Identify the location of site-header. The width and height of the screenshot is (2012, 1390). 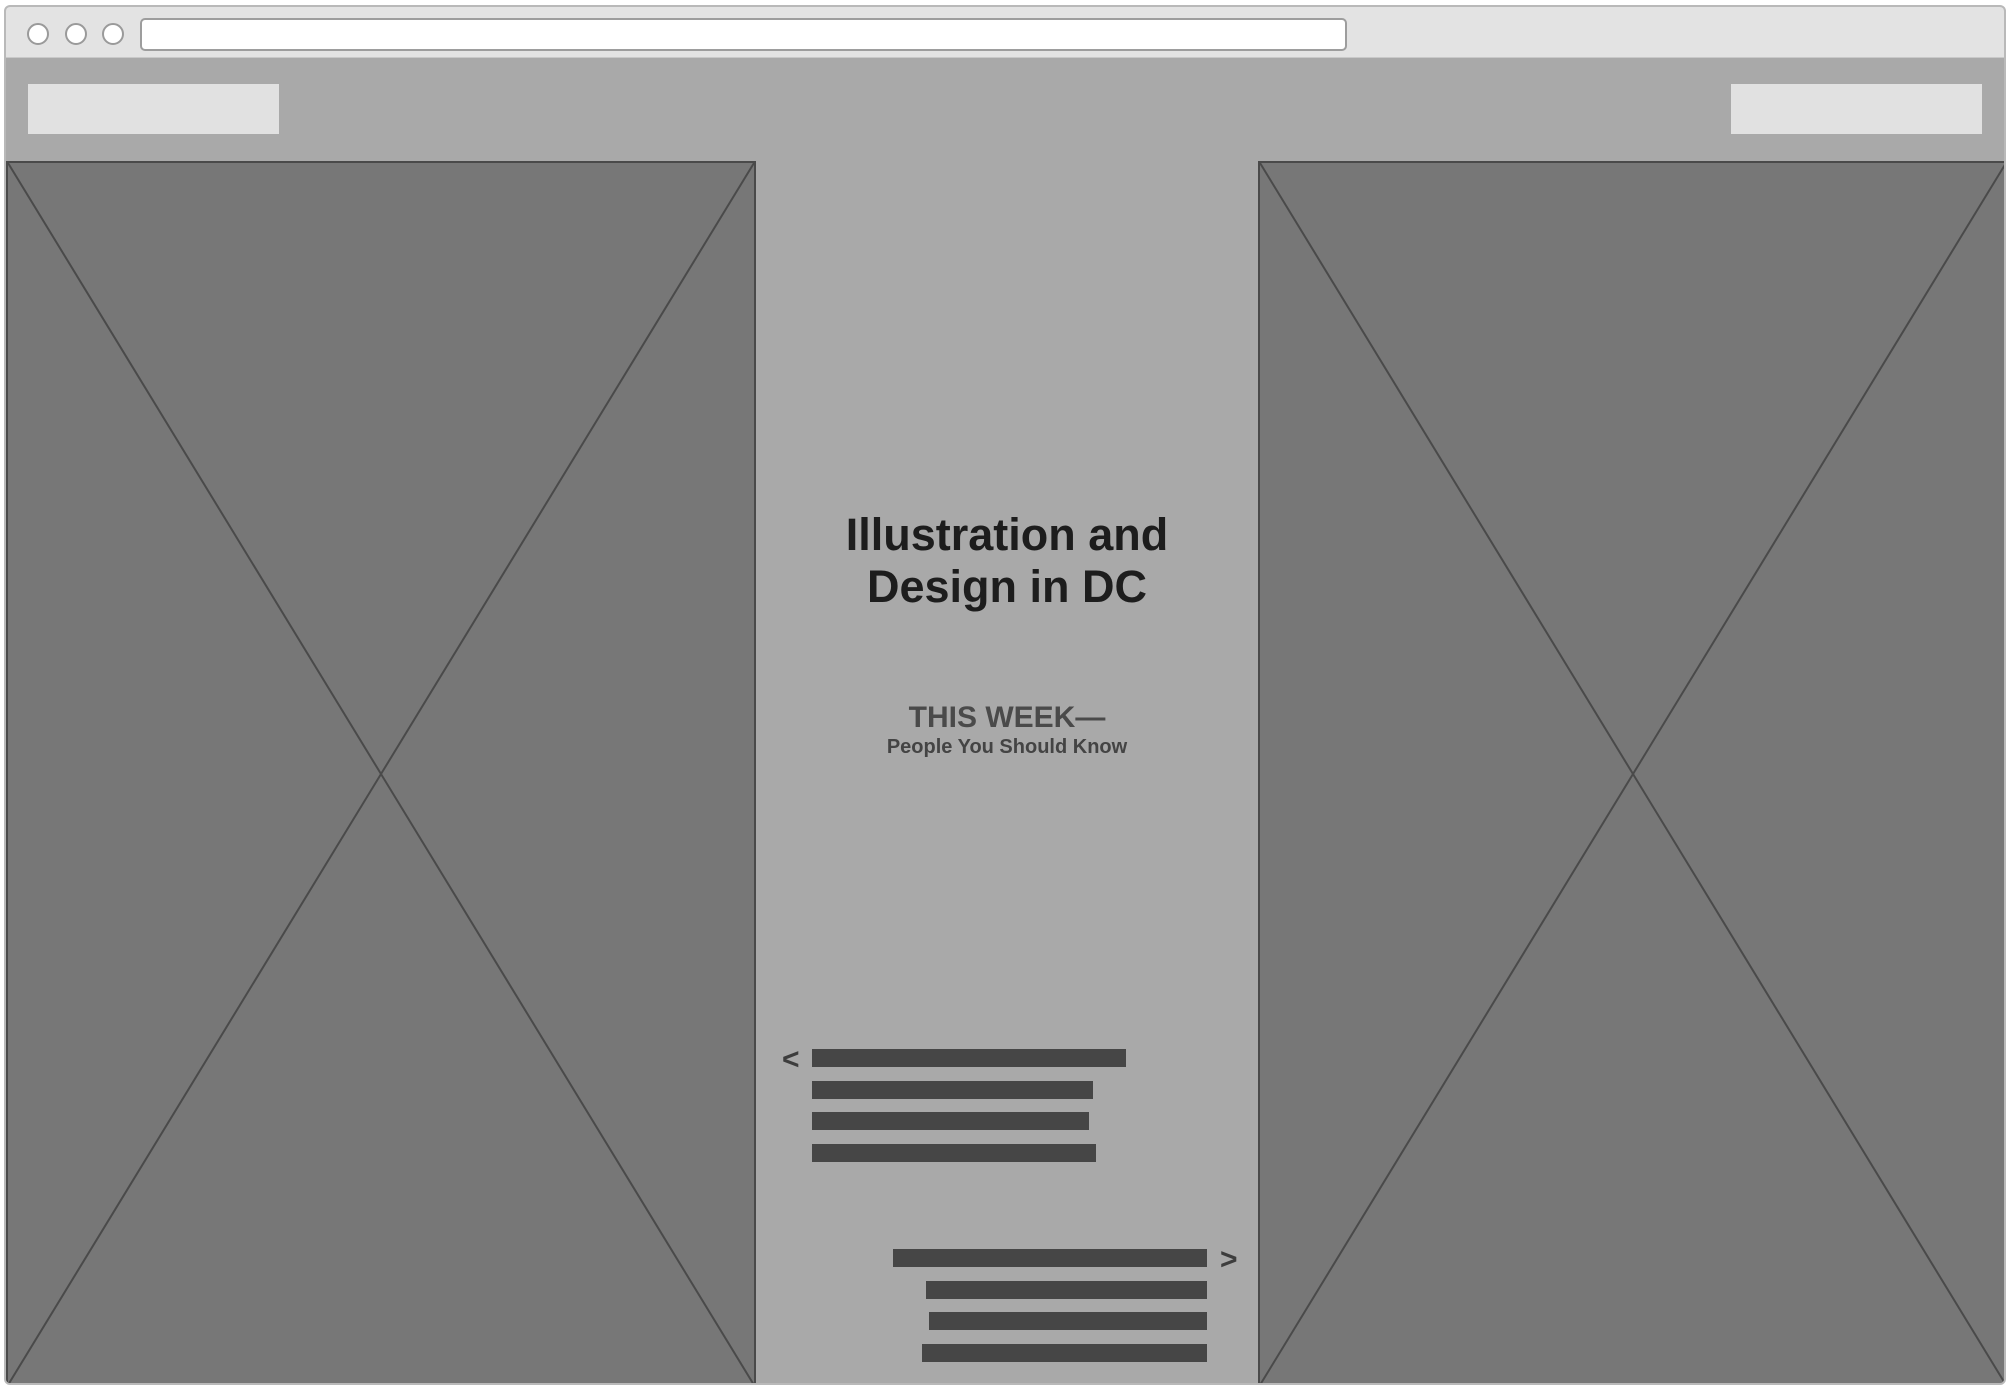
(1005, 109).